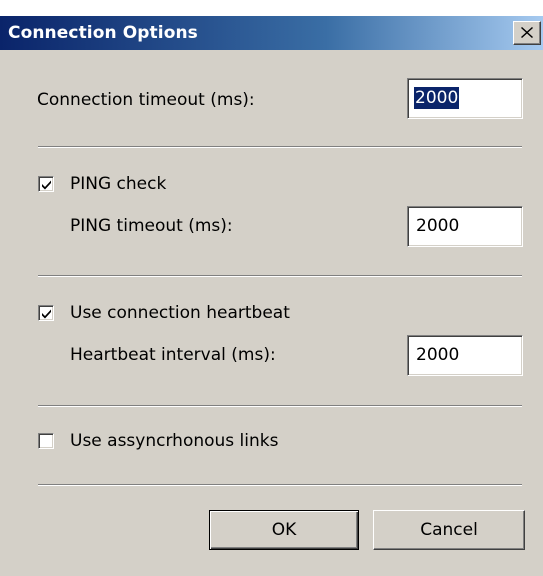 The width and height of the screenshot is (543, 576). What do you see at coordinates (437, 98) in the screenshot?
I see `connection-timeout-value: 2000` at bounding box center [437, 98].